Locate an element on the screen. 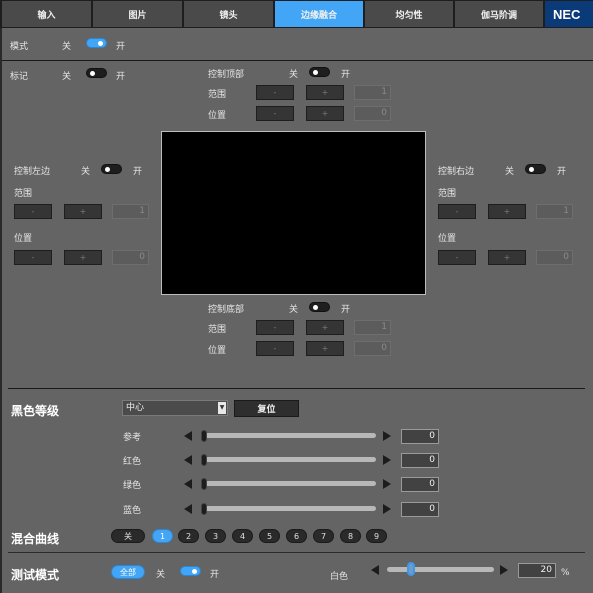 This screenshot has width=593, height=593. right-position-minus-button: - is located at coordinates (457, 257).